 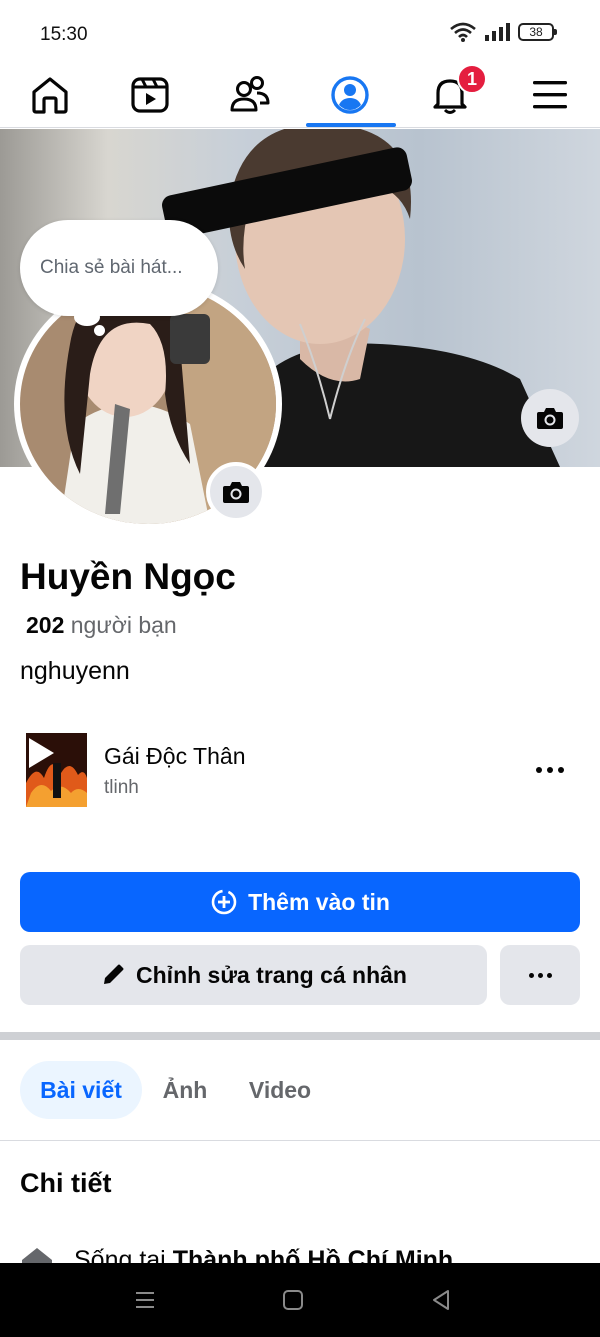 What do you see at coordinates (319, 901) in the screenshot?
I see `add-to-story-label: Thêm vào tin` at bounding box center [319, 901].